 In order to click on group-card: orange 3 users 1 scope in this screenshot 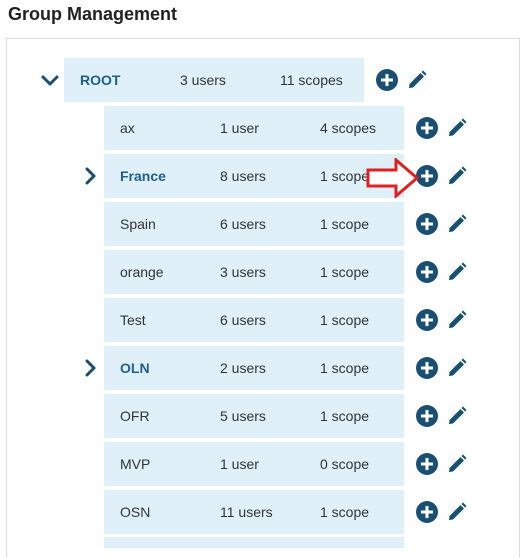, I will do `click(254, 272)`.